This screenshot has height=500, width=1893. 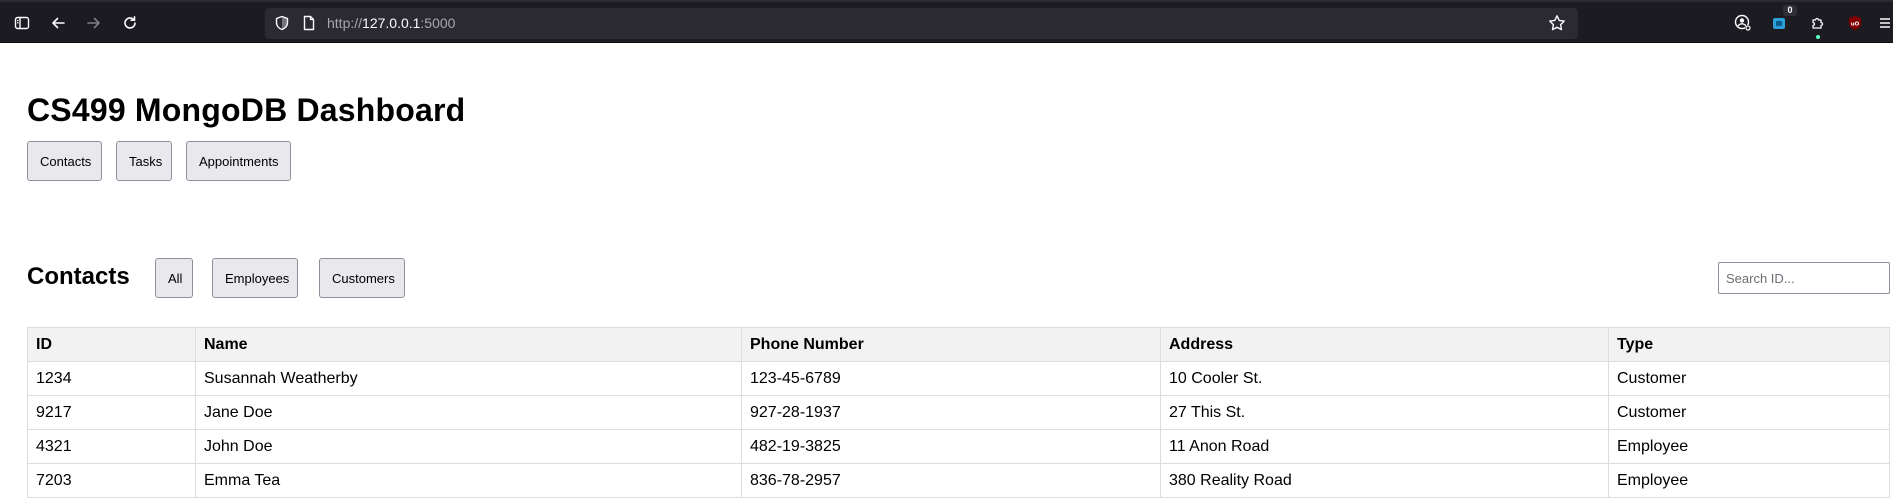 What do you see at coordinates (438, 23) in the screenshot?
I see `url-port: :5000` at bounding box center [438, 23].